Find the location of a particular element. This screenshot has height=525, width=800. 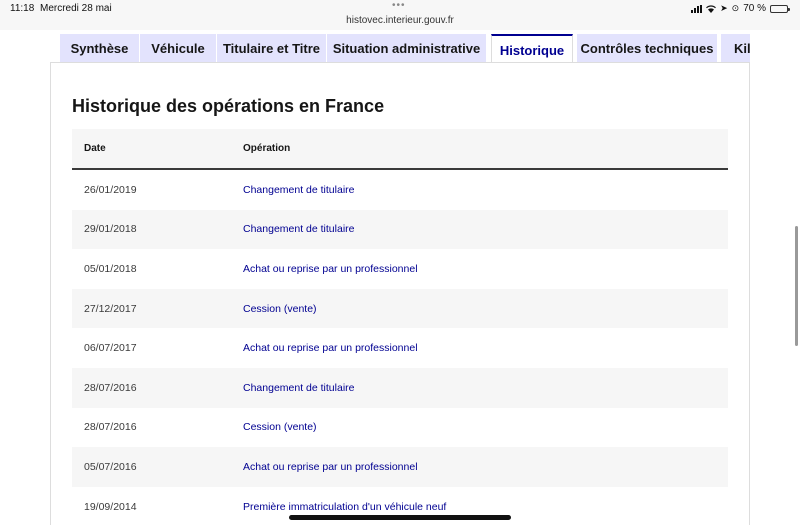

tab-historique: Historique is located at coordinates (532, 48).